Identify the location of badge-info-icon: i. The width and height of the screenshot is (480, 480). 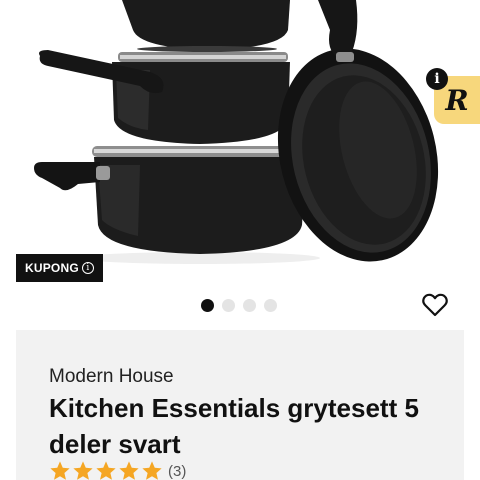
(437, 79).